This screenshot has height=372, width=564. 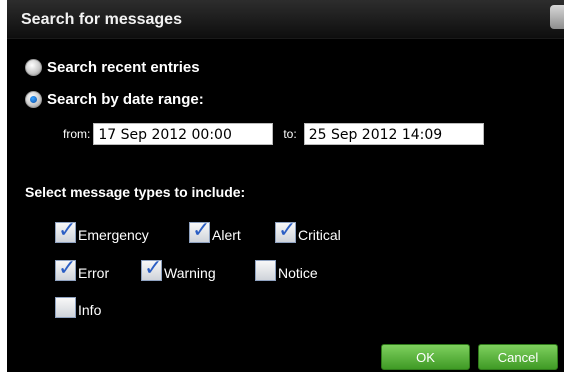 What do you see at coordinates (65, 268) in the screenshot?
I see `checkbox-error-box` at bounding box center [65, 268].